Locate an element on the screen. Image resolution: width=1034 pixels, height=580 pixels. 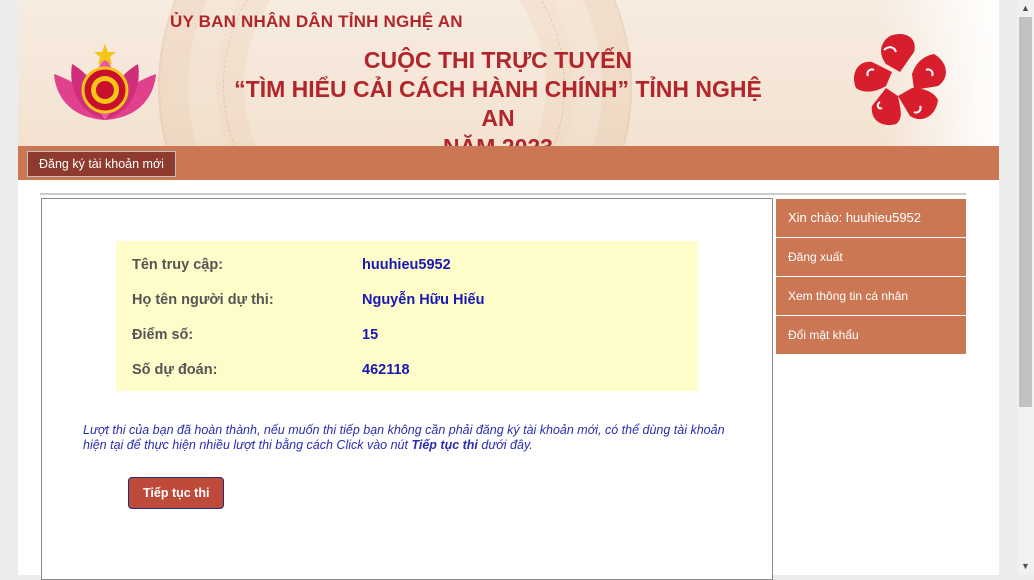
content-divider is located at coordinates (503, 194).